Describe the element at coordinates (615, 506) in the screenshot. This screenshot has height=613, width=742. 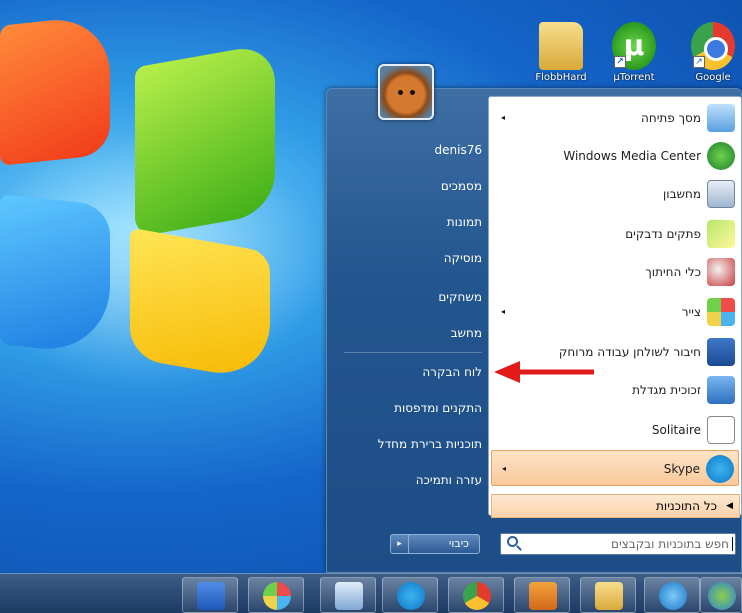
I see `all-programs-button: ◀ כל התוכניות` at that location.